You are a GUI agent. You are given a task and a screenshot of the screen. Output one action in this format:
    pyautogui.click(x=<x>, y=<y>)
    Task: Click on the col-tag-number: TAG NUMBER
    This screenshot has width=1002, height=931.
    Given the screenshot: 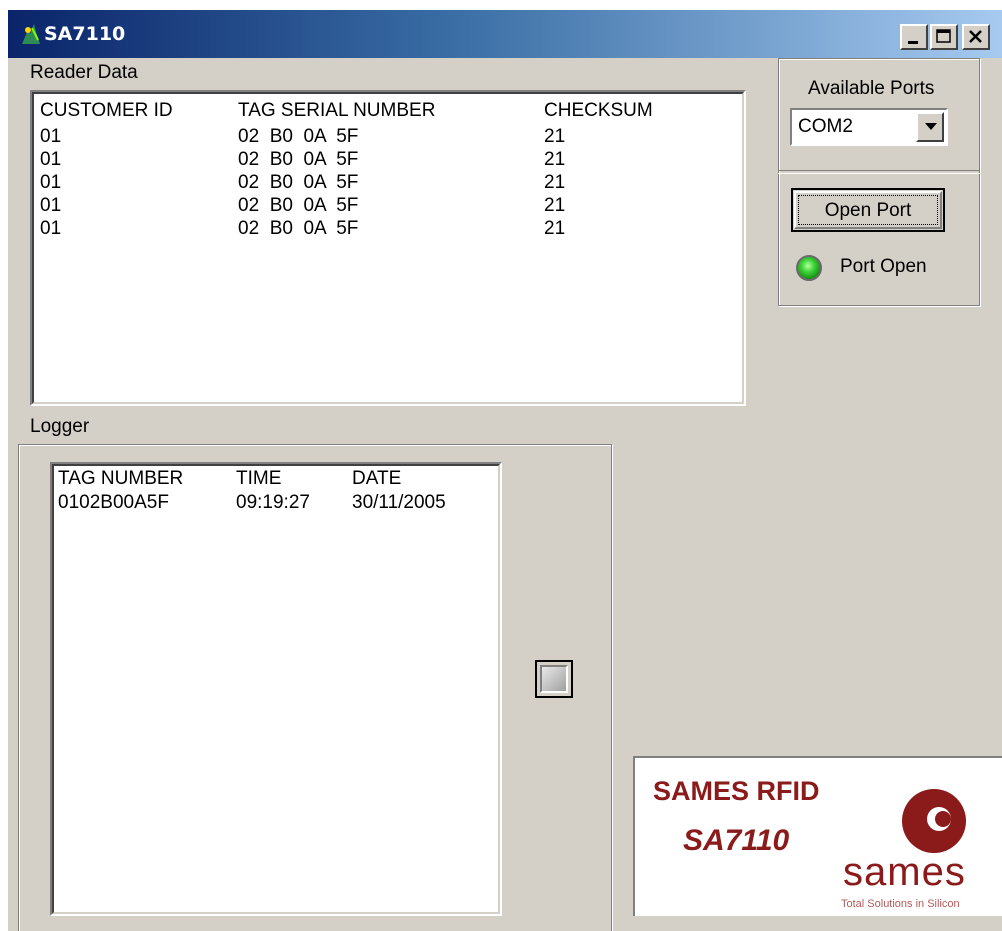 What is the action you would take?
    pyautogui.click(x=121, y=478)
    